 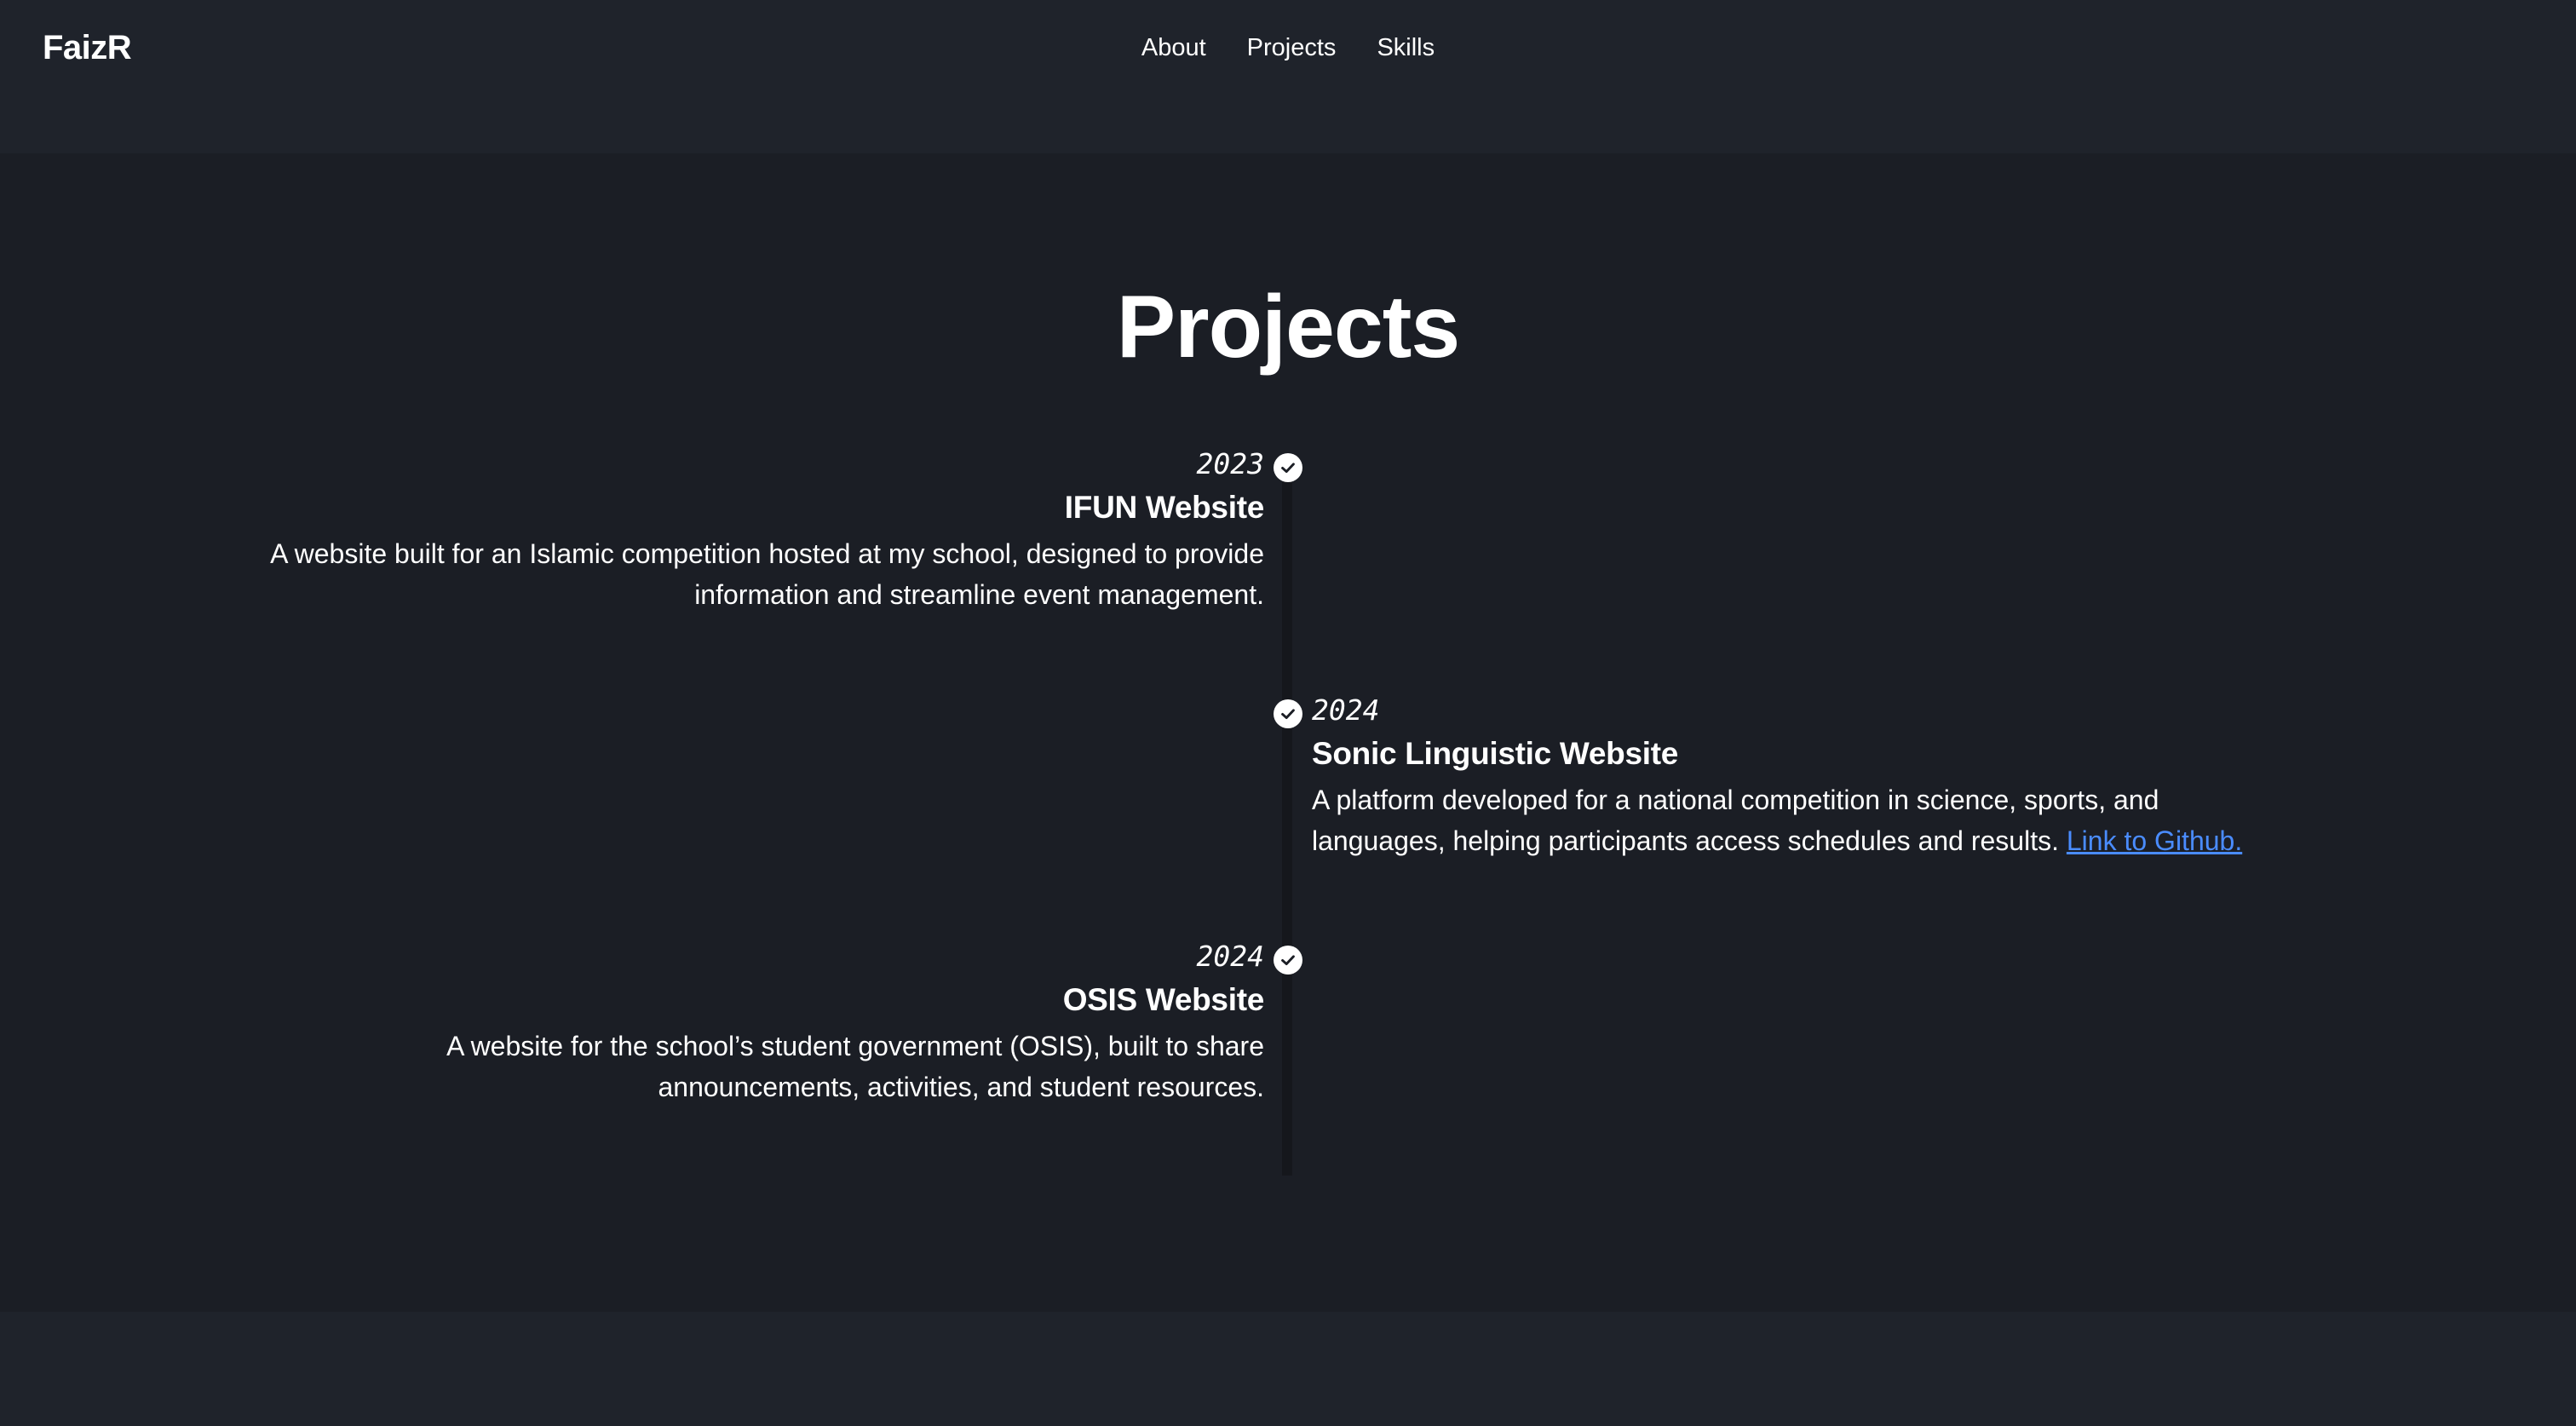 What do you see at coordinates (1406, 48) in the screenshot?
I see `nav-link-skills: Skills` at bounding box center [1406, 48].